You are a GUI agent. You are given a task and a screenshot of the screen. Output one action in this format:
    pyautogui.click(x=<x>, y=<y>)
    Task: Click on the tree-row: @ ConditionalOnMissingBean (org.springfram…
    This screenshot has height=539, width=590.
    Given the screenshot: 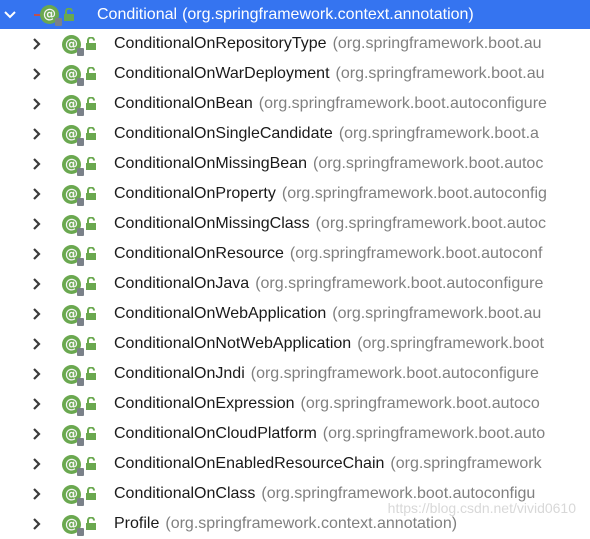 What is the action you would take?
    pyautogui.click(x=295, y=164)
    